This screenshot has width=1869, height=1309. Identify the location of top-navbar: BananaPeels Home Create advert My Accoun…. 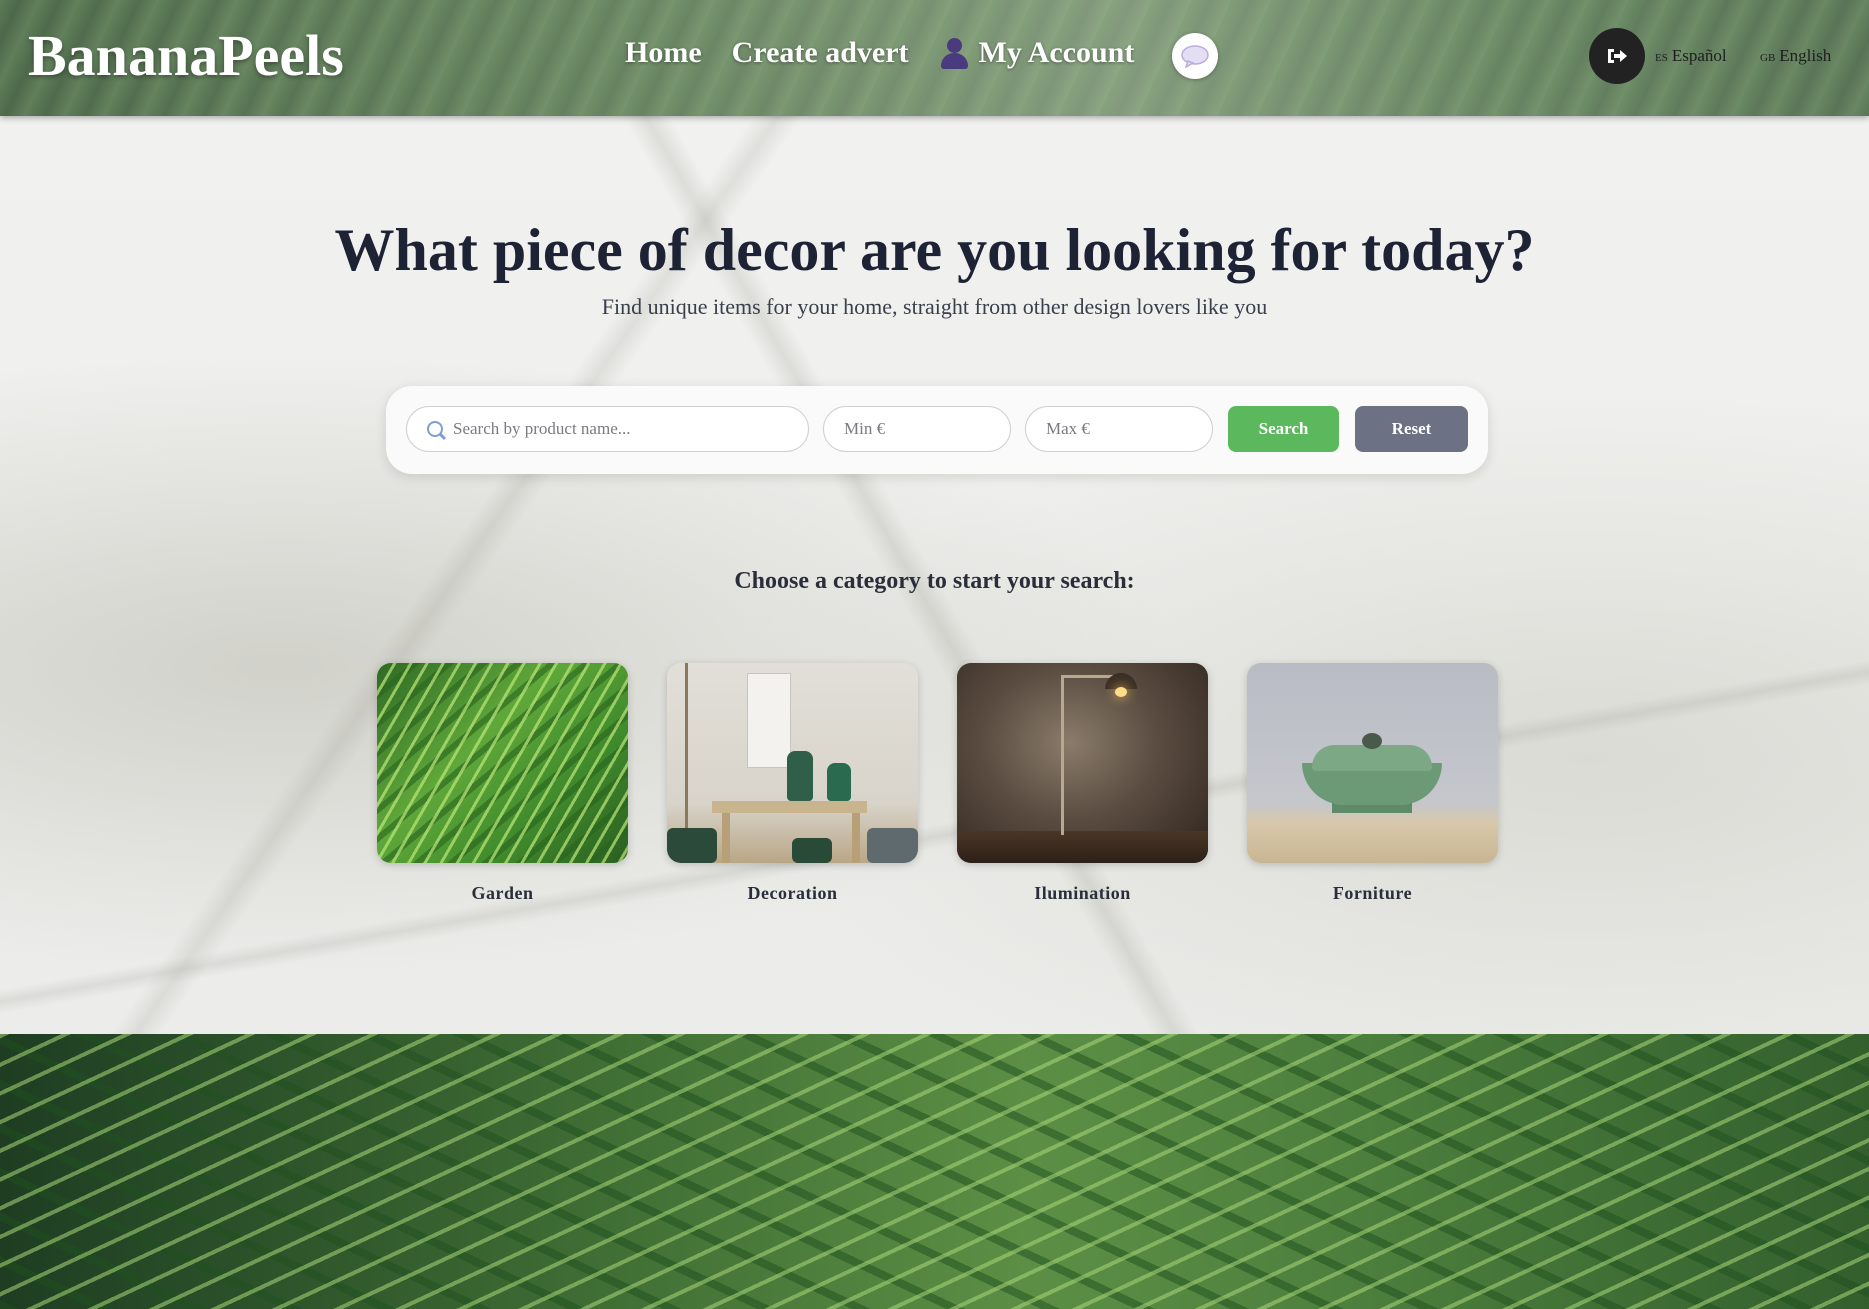
(934, 58).